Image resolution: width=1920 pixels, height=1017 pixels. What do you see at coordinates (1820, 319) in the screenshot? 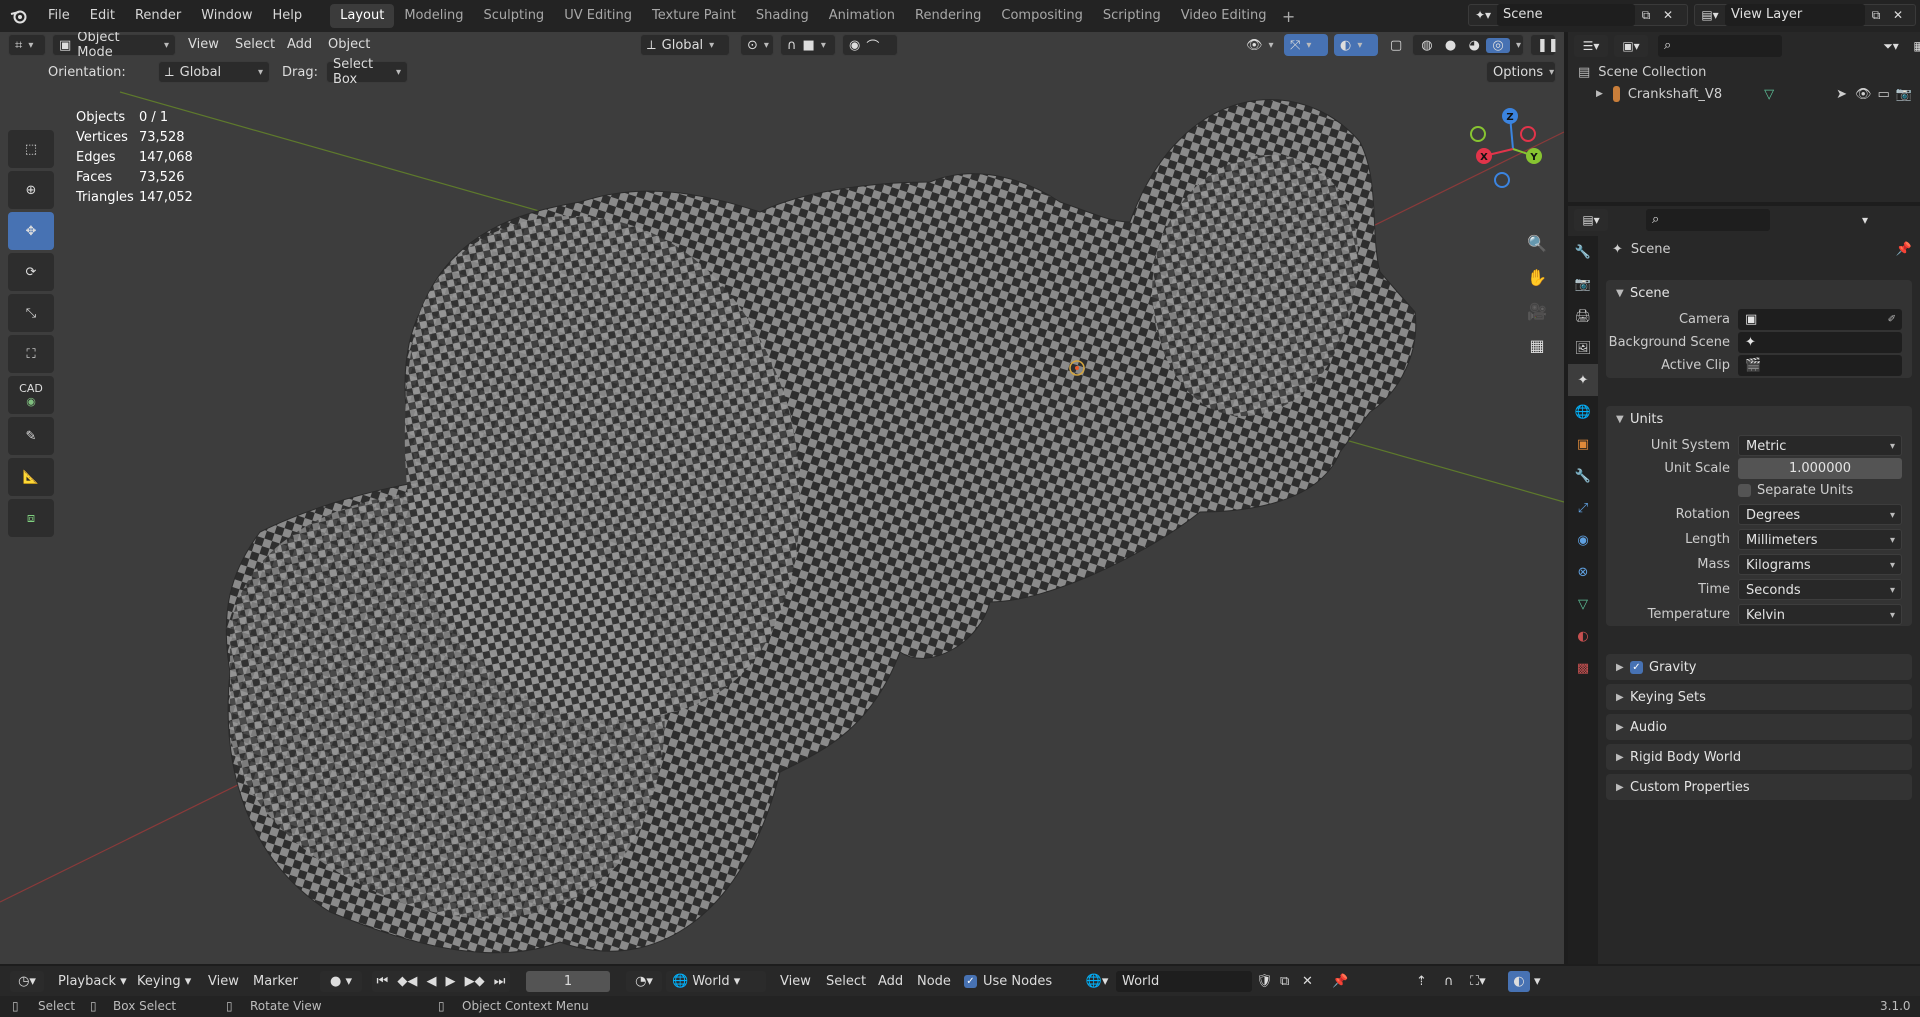
I see `camera-field: ▣ ✐` at bounding box center [1820, 319].